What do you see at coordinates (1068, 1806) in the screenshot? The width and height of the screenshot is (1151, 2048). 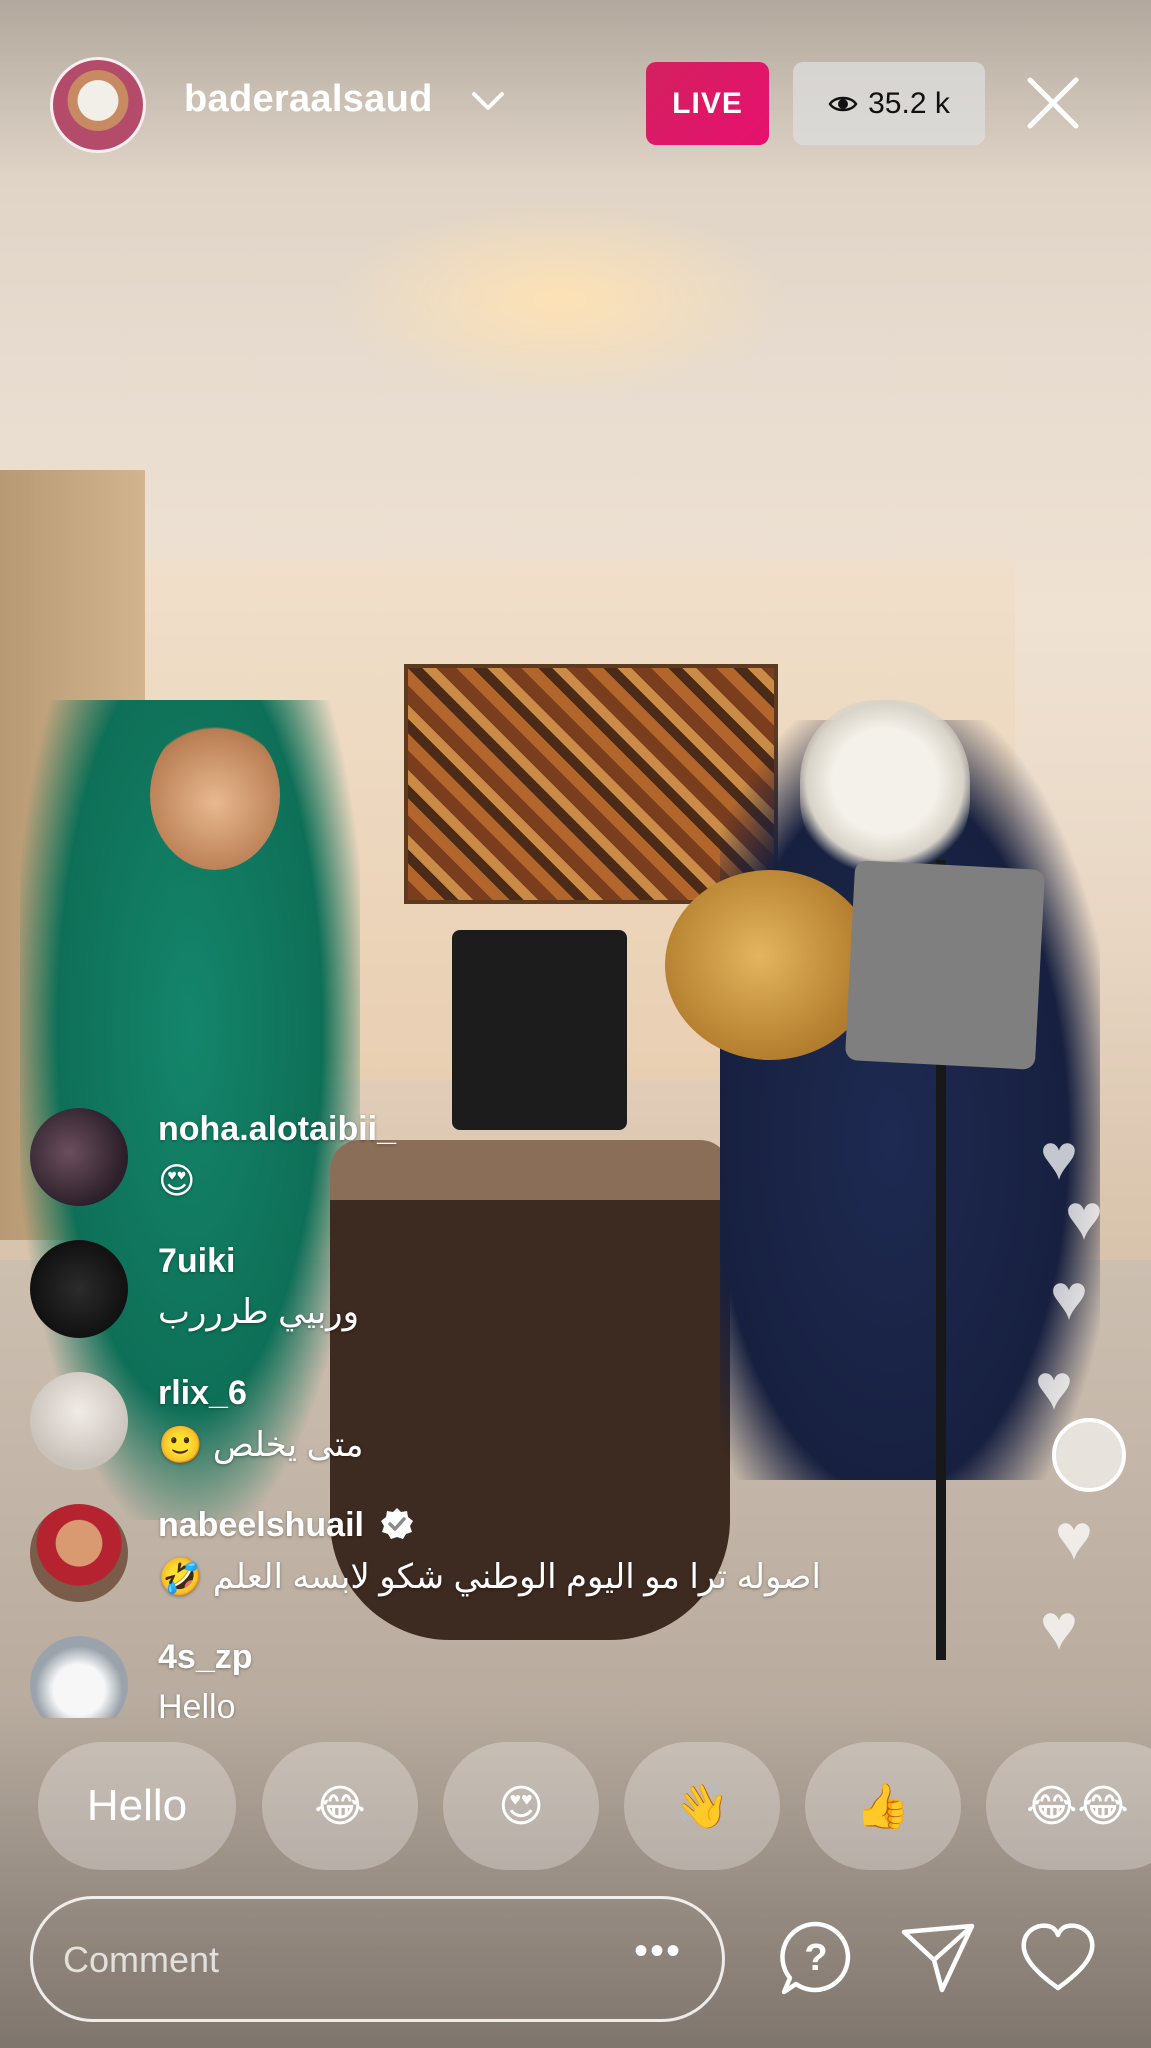 I see `quick-reaction-joy-double: 😂😂` at bounding box center [1068, 1806].